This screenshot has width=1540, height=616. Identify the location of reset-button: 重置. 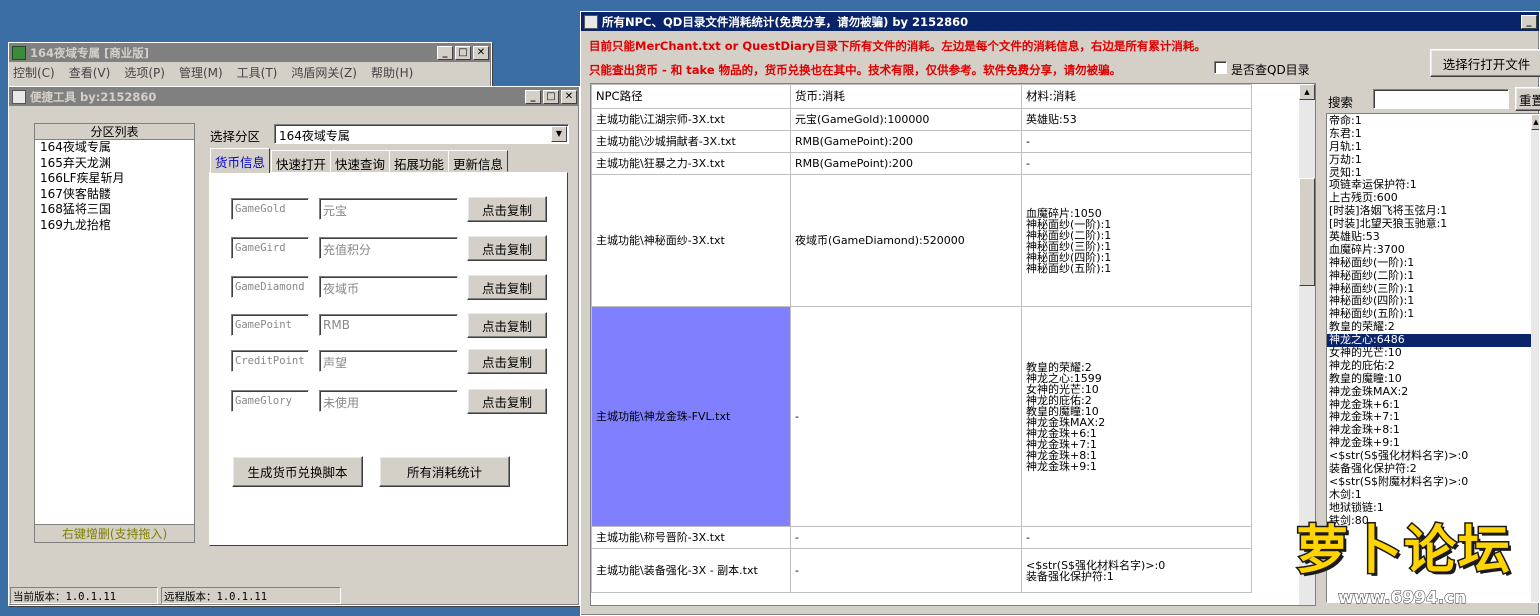
(1527, 99).